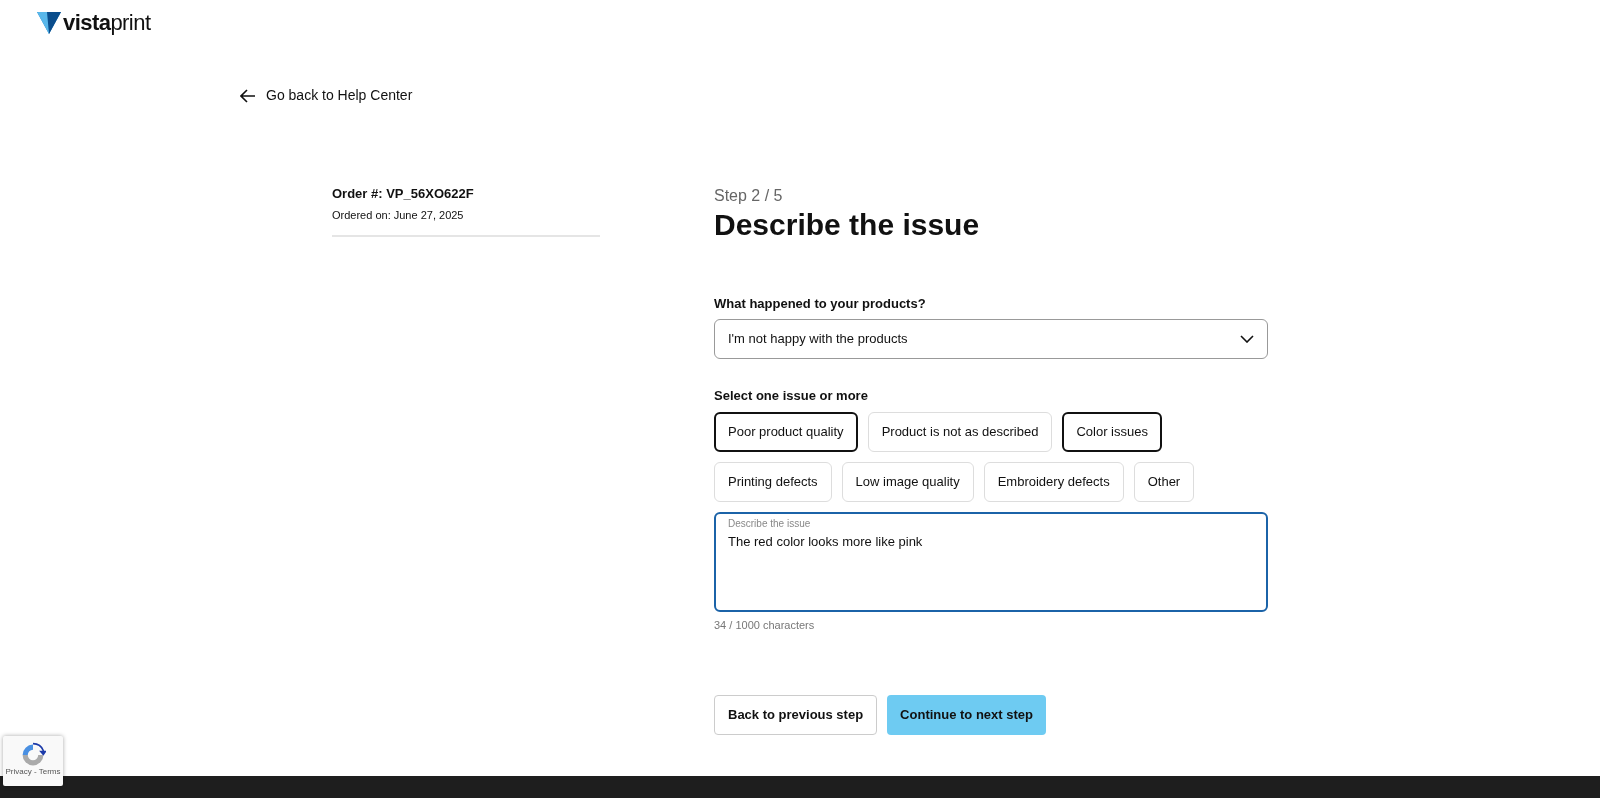 The height and width of the screenshot is (798, 1600). I want to click on page-title: Describe the issue, so click(847, 225).